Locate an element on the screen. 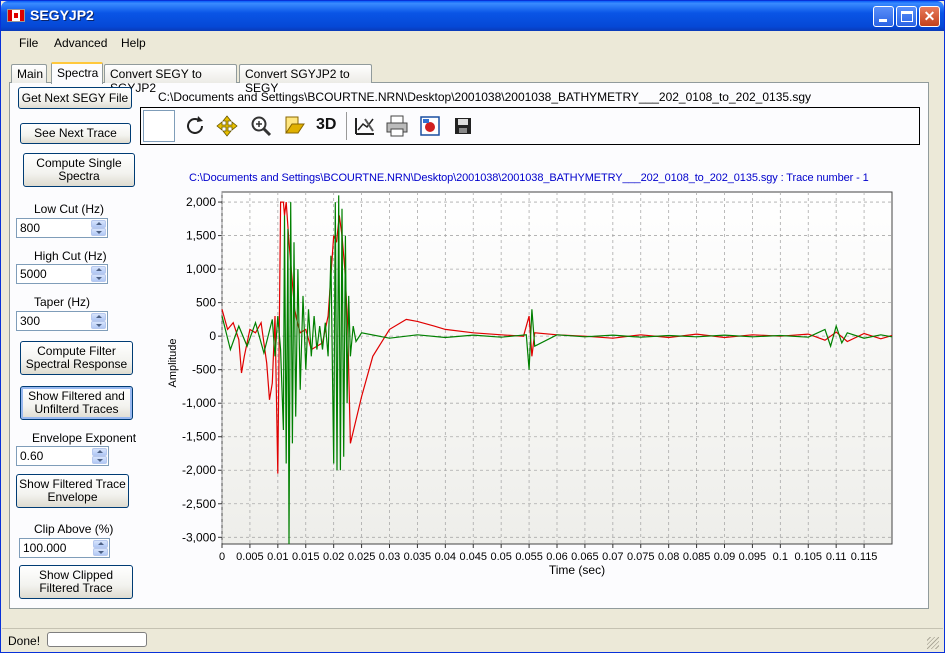  y-tick-label: 0 is located at coordinates (212, 336).